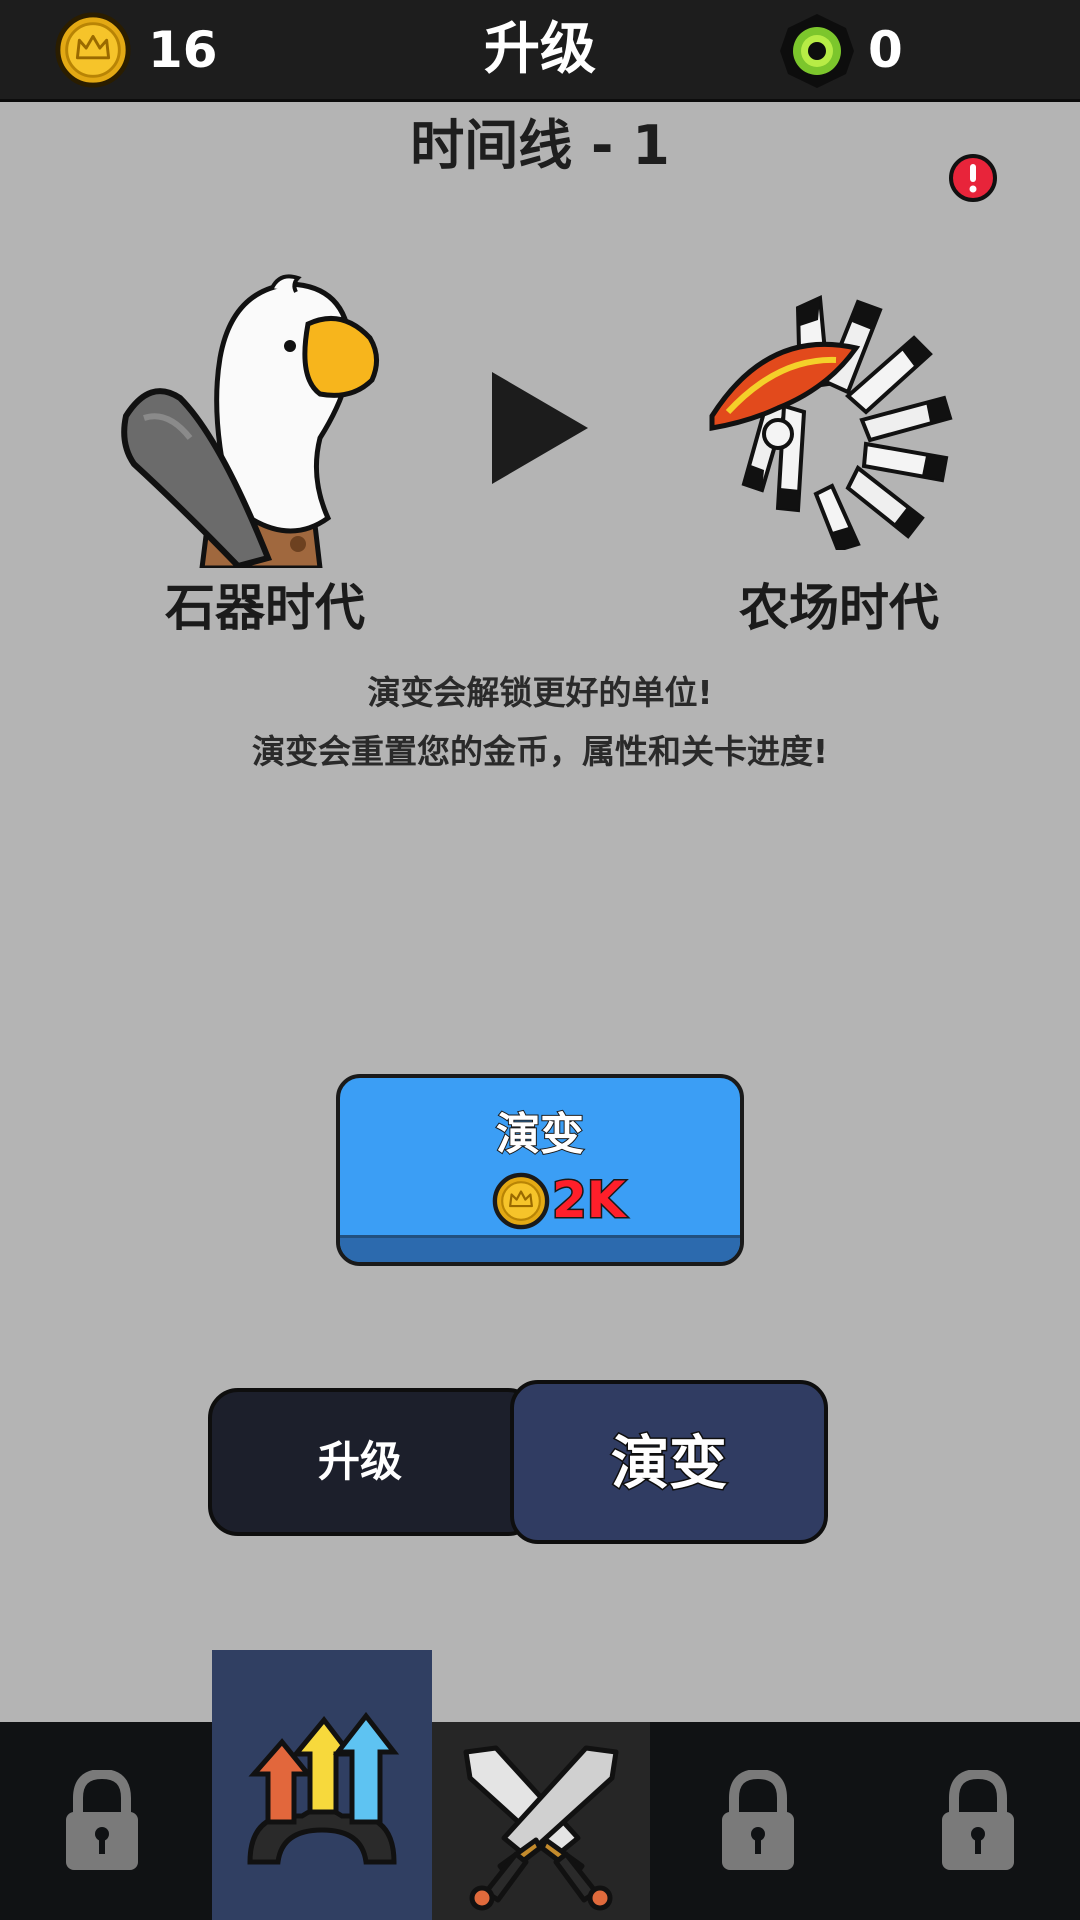 The width and height of the screenshot is (1080, 1920). I want to click on upgrade-arrows-icon, so click(323, 1788).